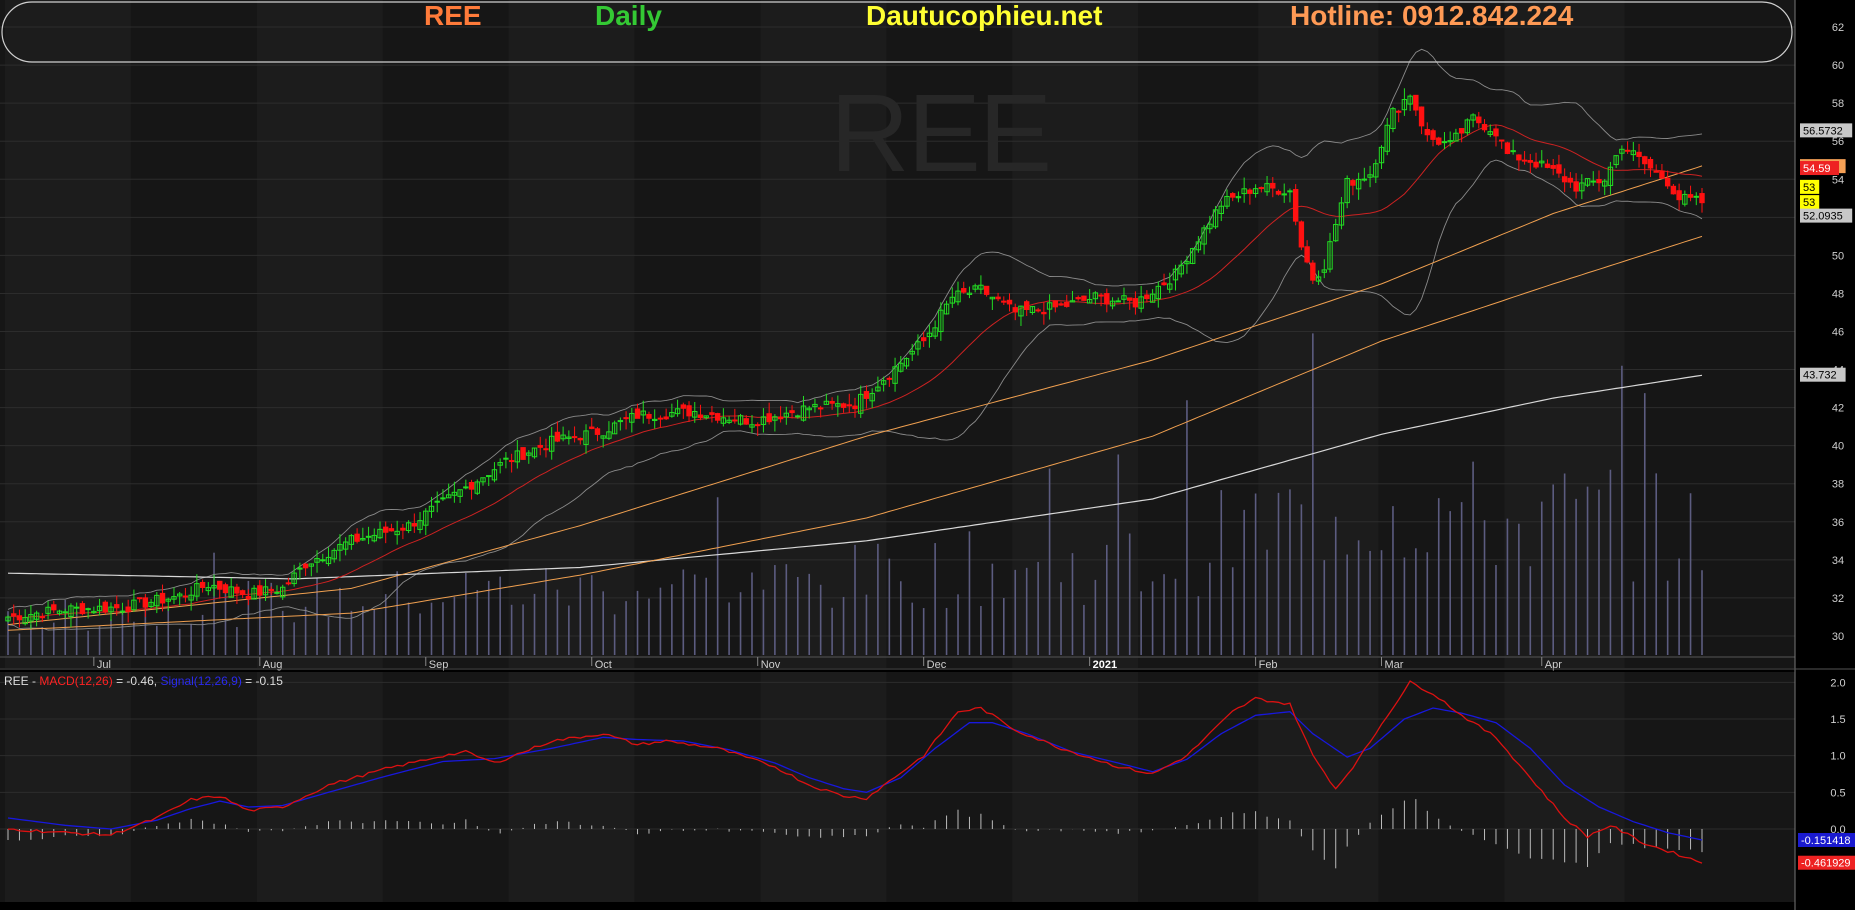 The width and height of the screenshot is (1855, 910). What do you see at coordinates (1817, 169) in the screenshot?
I see `price-value-label: 54.59` at bounding box center [1817, 169].